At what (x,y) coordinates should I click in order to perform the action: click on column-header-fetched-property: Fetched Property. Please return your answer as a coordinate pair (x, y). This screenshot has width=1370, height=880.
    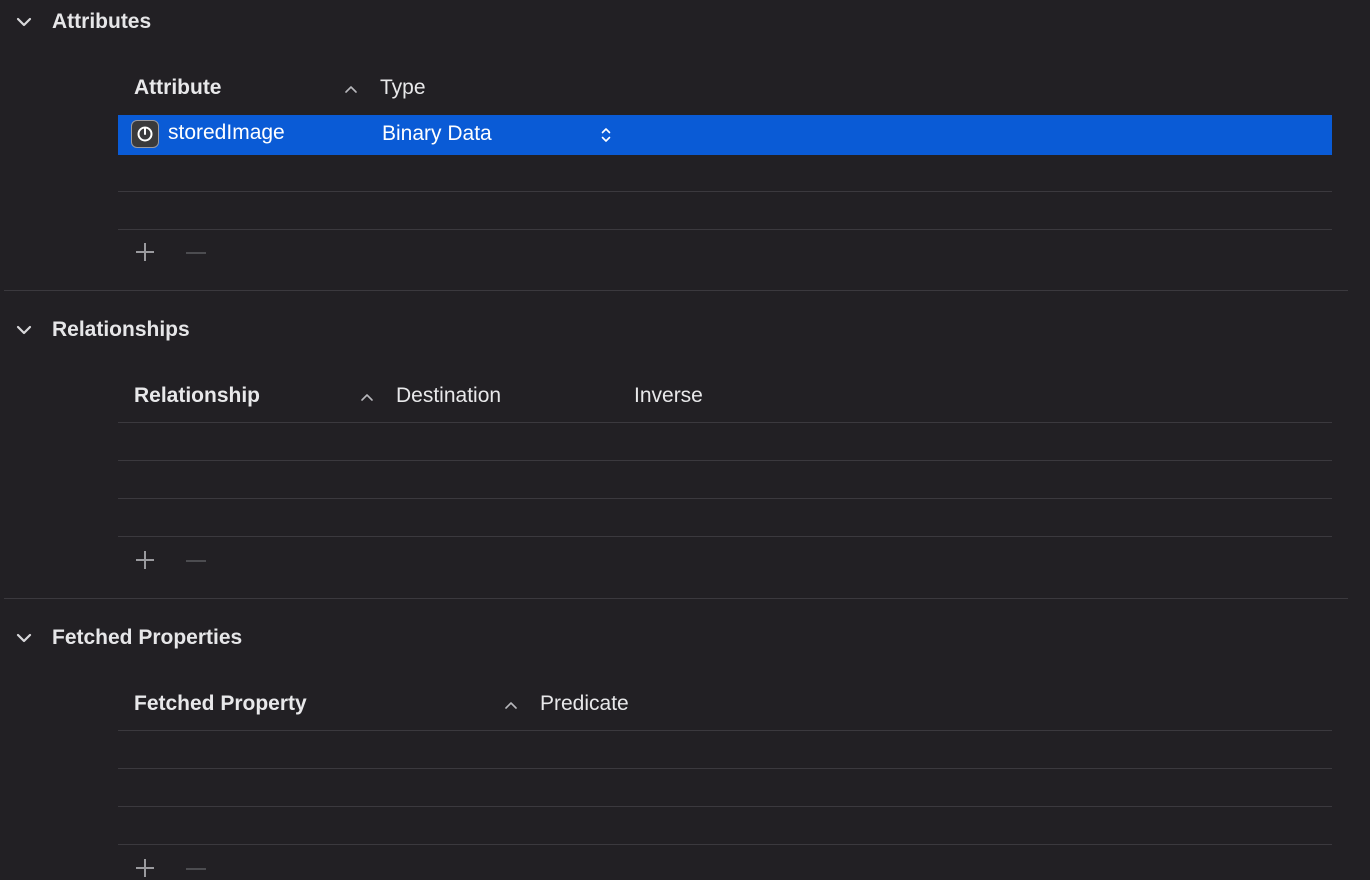
    Looking at the image, I should click on (220, 704).